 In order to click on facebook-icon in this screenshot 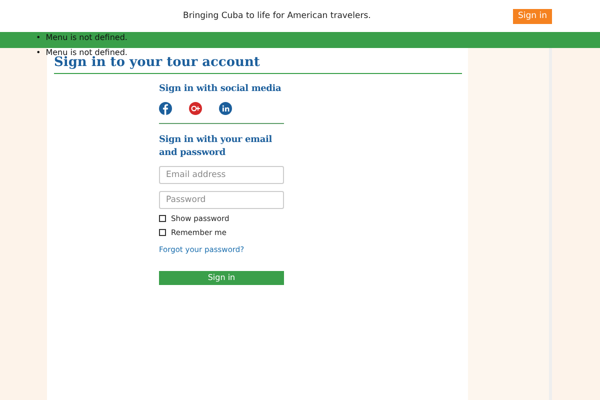, I will do `click(165, 108)`.